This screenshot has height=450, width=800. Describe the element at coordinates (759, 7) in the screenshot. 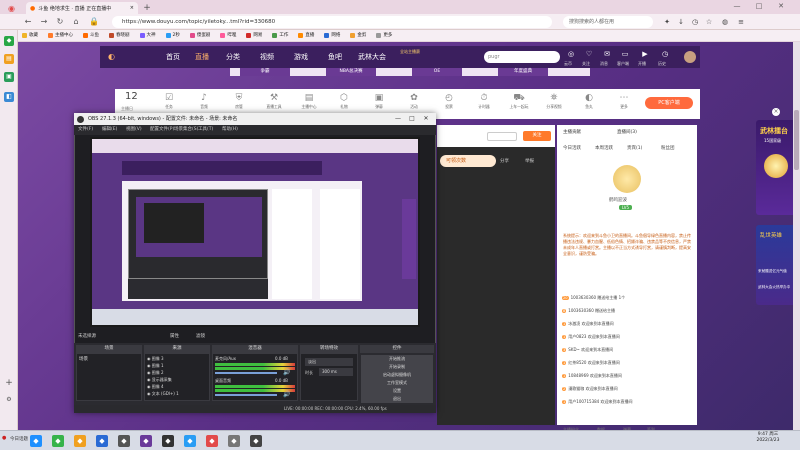

I see `maximize-icon: □` at that location.